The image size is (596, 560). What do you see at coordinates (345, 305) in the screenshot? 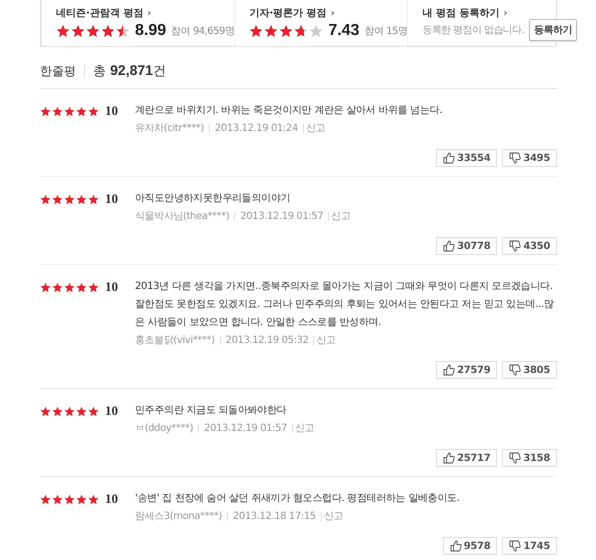
I see `review-text: 2013년 다른 생각을 가지면..종북주의자로 몰아가는 지금이 그때와 무엇이 다른지 모르겠습니다. 잘한점도 못한점도 있겠지요. 그러나 민주주의의 후퇴는 있어서는 안된다고 저는 믿고 있는데...많은 사람들이 보았으면 합니다. 안일한 스스로를 반성하며.` at bounding box center [345, 305].